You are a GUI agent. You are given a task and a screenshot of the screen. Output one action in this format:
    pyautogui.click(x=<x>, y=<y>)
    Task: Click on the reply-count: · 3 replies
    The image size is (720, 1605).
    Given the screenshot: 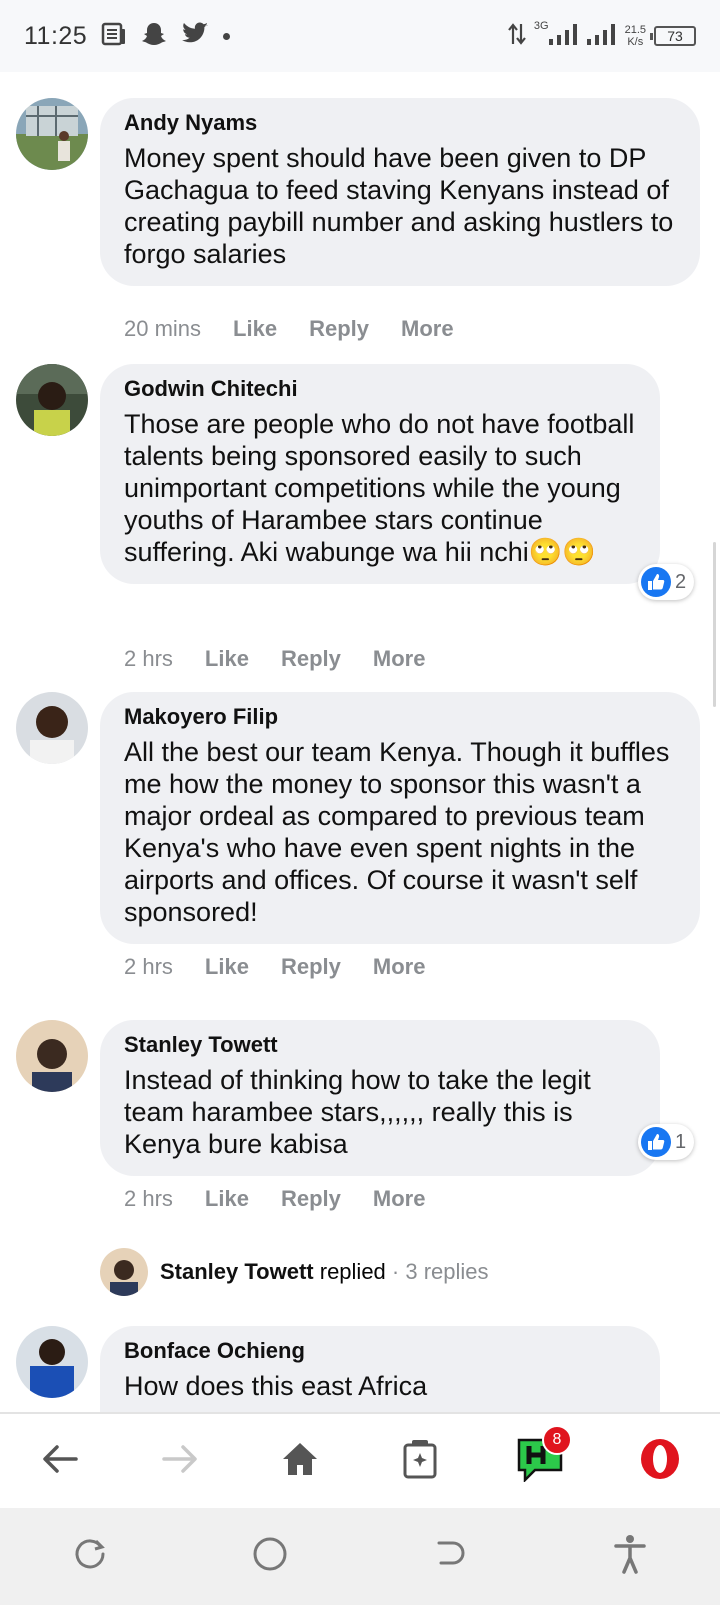 What is the action you would take?
    pyautogui.click(x=440, y=1271)
    